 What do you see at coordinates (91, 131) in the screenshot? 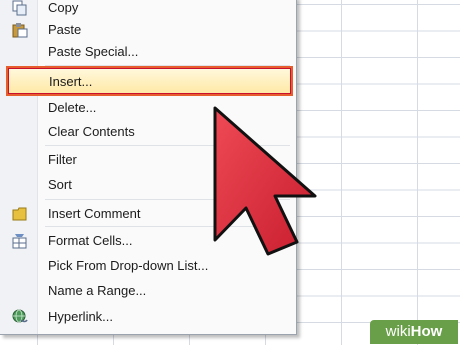
I see `menu-item-label: Clear Contents` at bounding box center [91, 131].